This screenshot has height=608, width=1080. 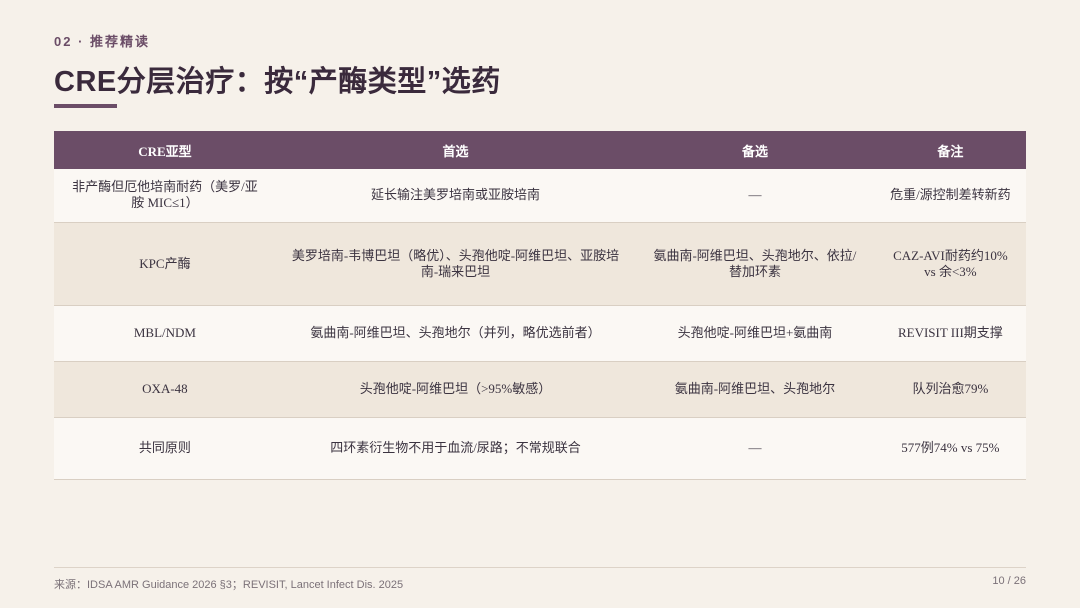 I want to click on col-header-notes: 备注, so click(x=950, y=150).